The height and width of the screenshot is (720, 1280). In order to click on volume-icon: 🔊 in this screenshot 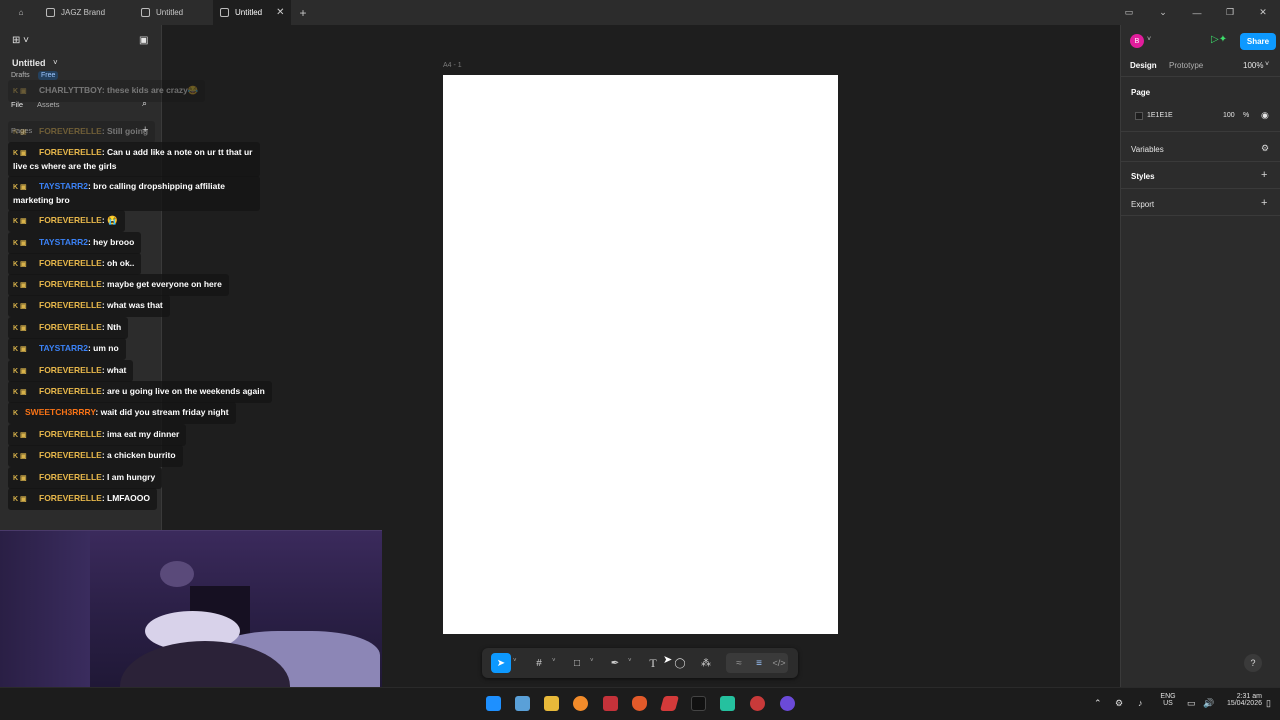, I will do `click(1208, 703)`.